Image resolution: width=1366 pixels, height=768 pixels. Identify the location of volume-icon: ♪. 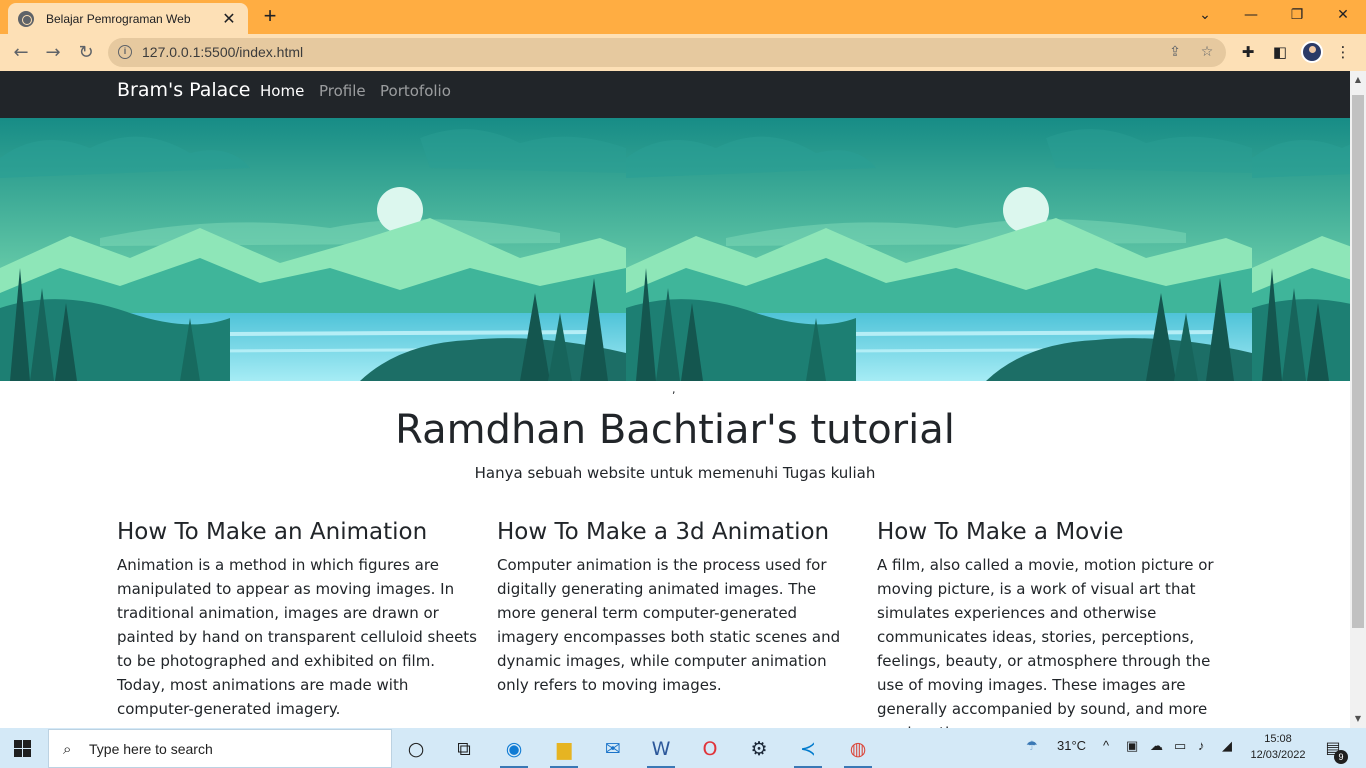
(1201, 745).